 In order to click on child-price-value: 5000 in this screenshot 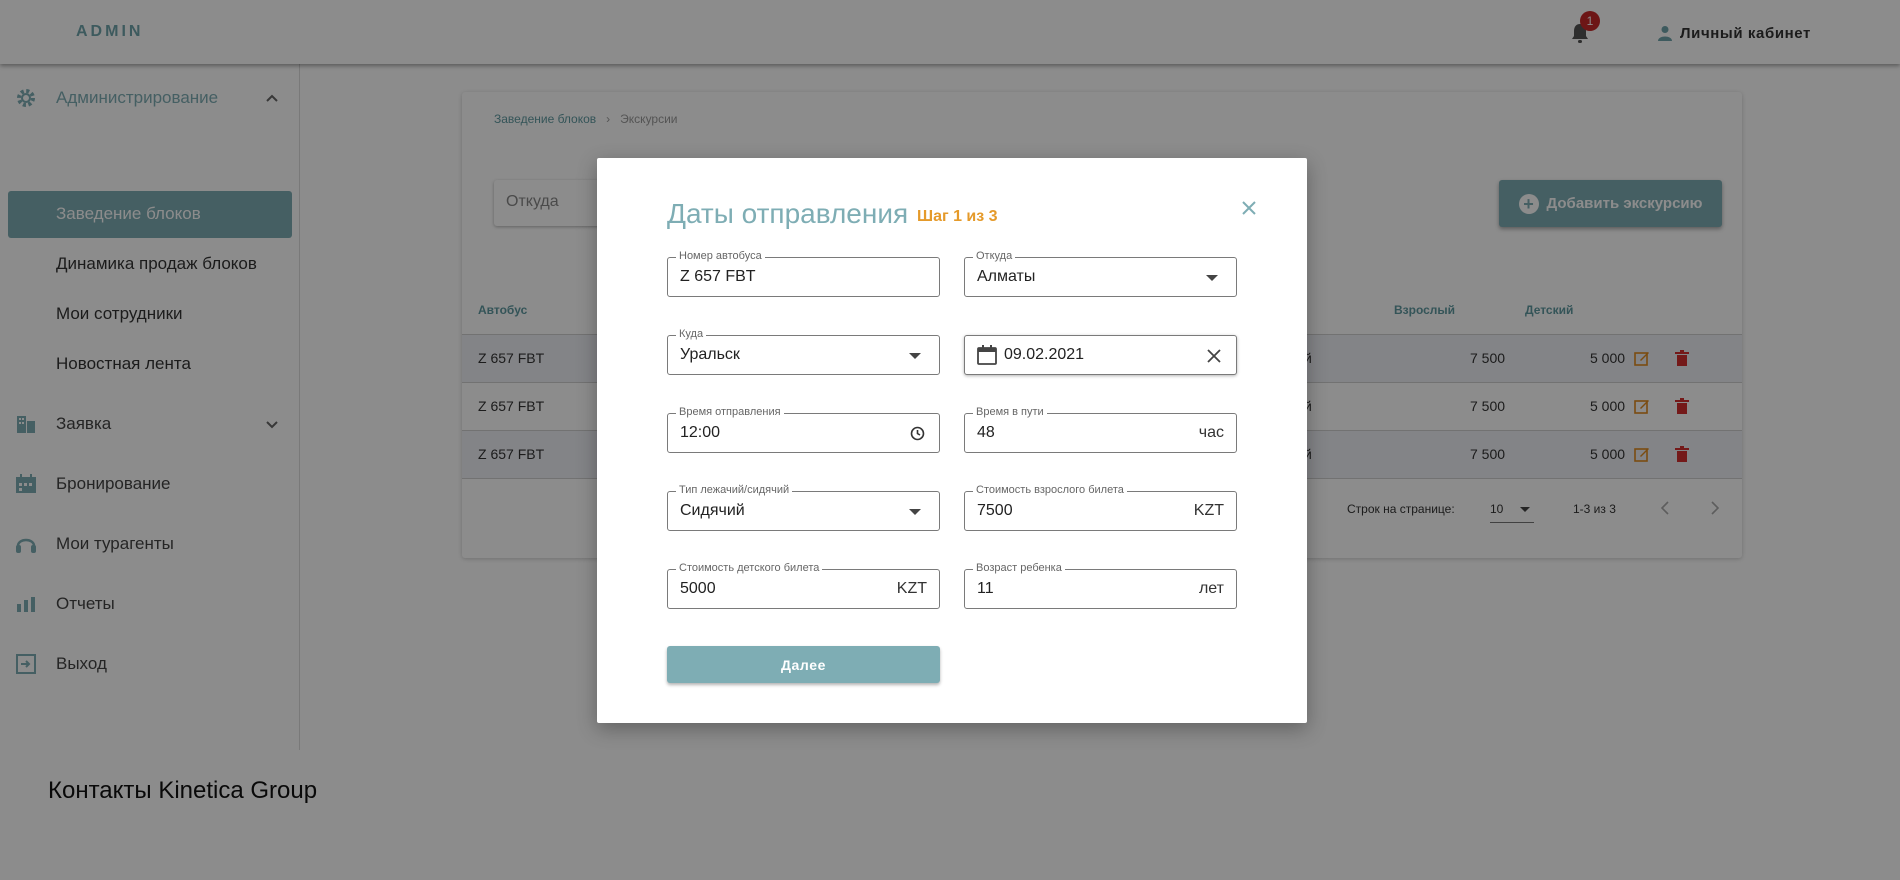, I will do `click(698, 588)`.